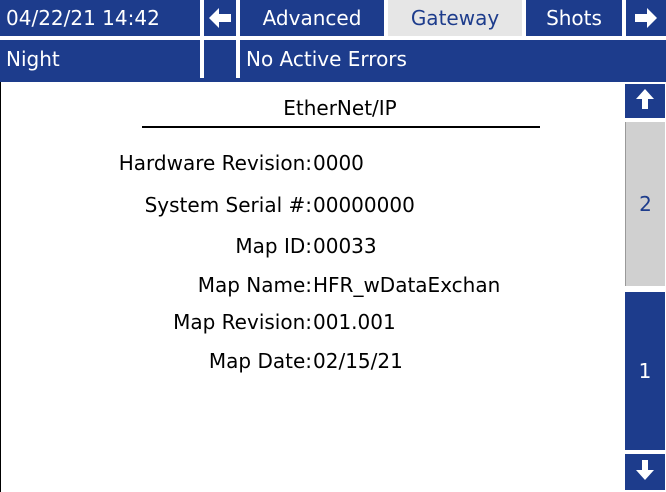 The height and width of the screenshot is (492, 666). I want to click on field-label: Map Date:, so click(260, 361).